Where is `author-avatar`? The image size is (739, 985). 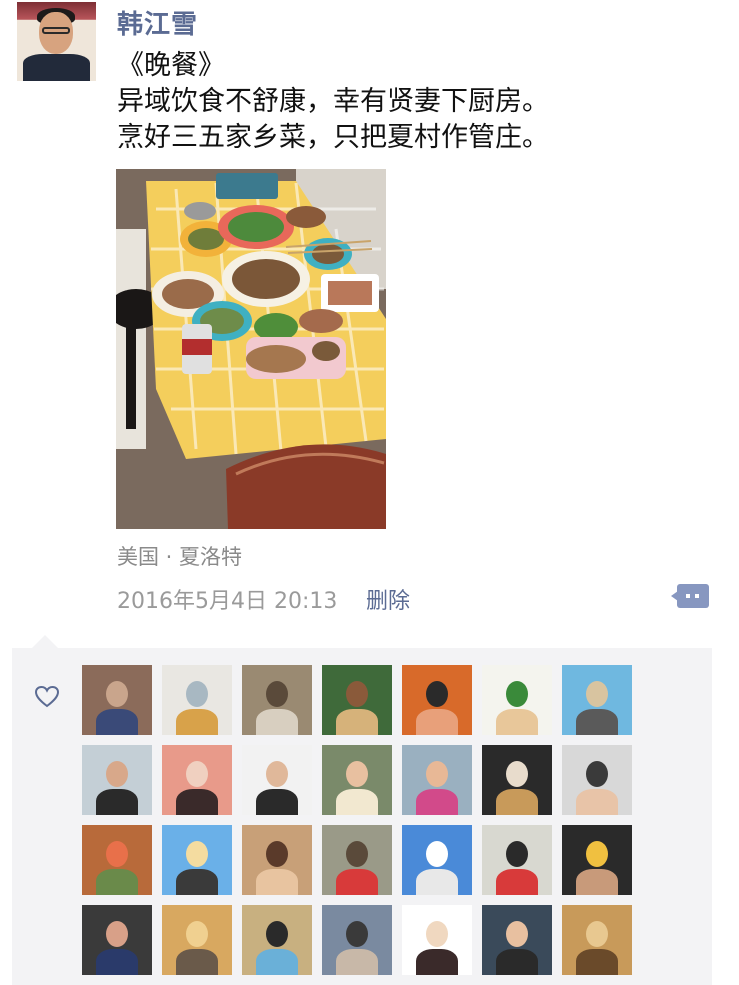
author-avatar is located at coordinates (56, 41).